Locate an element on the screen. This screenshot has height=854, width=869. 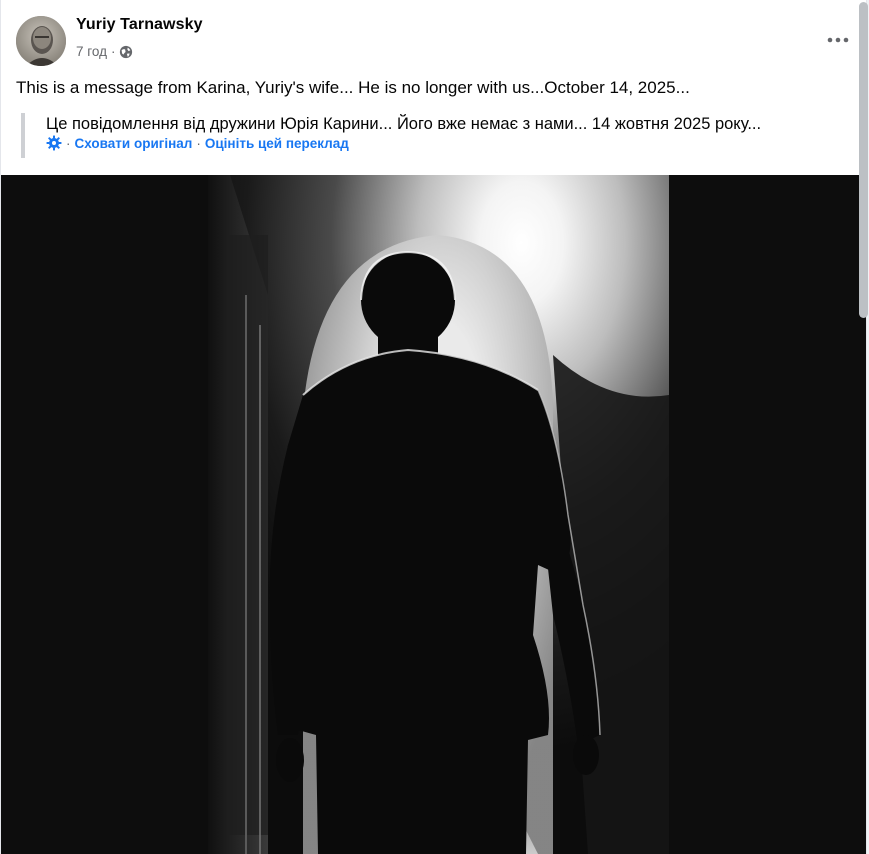
globe-icon is located at coordinates (126, 52).